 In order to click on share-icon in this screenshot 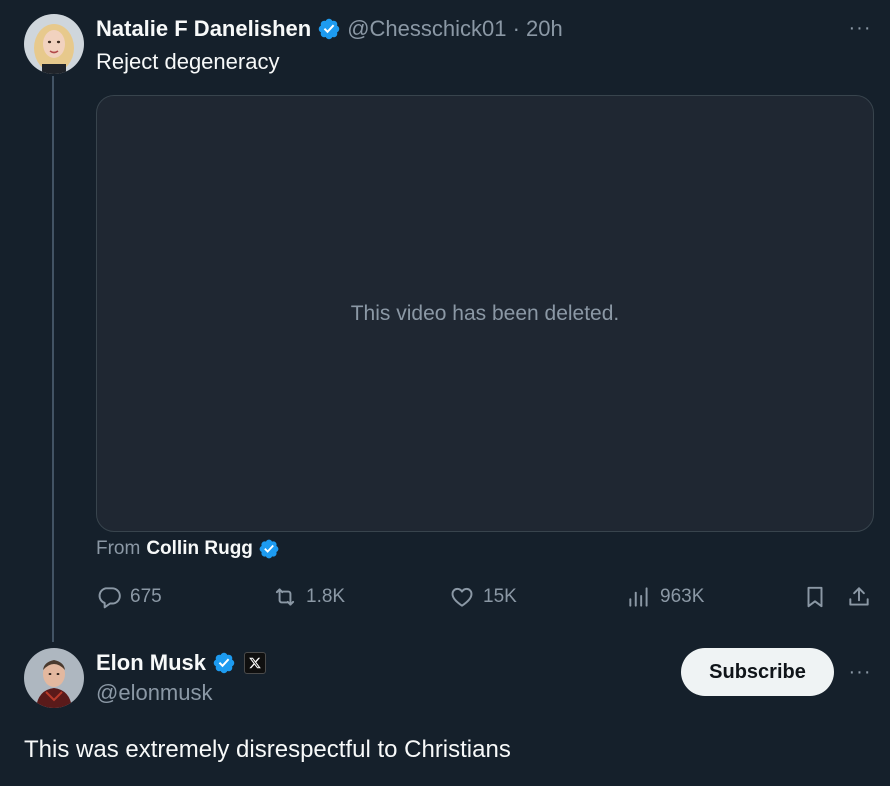, I will do `click(859, 596)`.